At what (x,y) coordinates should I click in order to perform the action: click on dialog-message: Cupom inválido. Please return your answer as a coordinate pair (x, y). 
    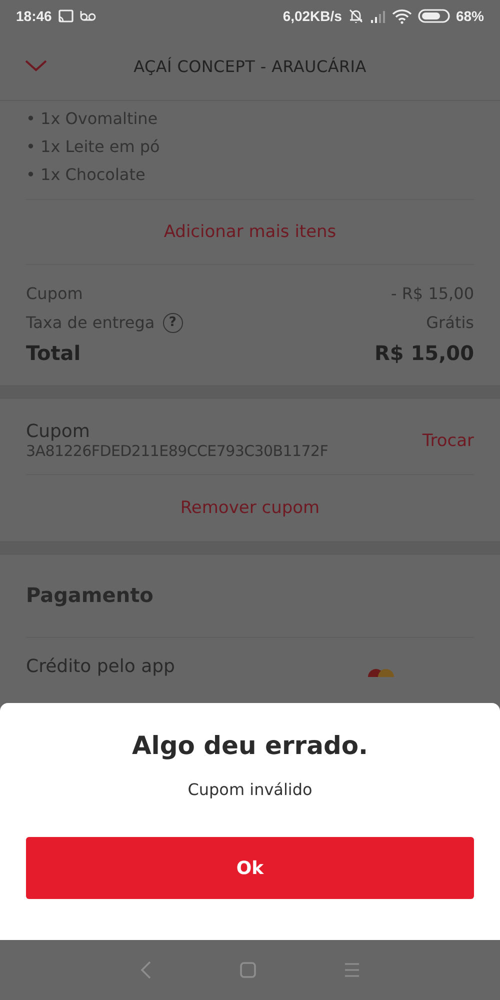
    Looking at the image, I should click on (250, 789).